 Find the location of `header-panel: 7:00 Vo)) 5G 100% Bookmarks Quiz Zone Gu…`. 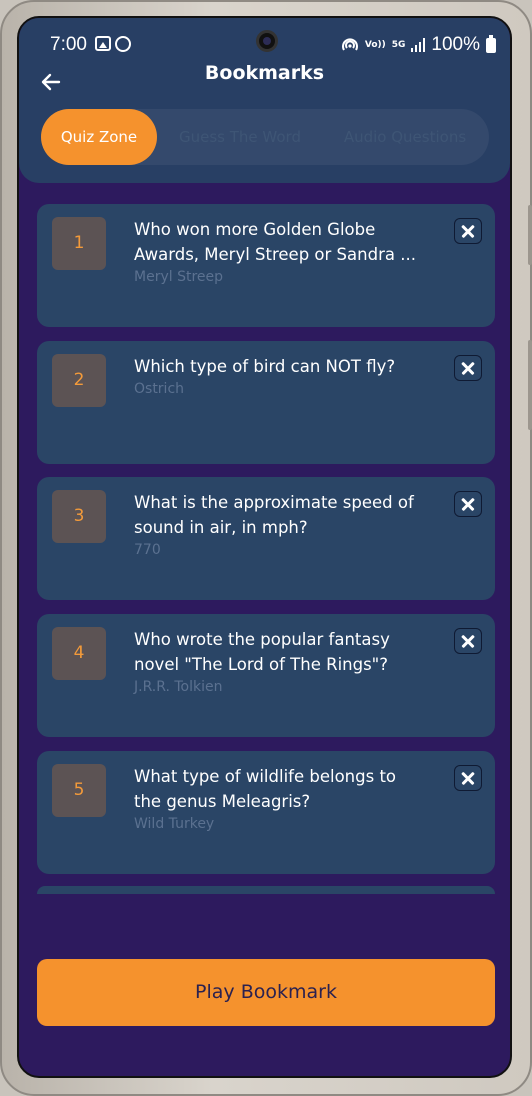

header-panel: 7:00 Vo)) 5G 100% Bookmarks Quiz Zone Gu… is located at coordinates (264, 100).